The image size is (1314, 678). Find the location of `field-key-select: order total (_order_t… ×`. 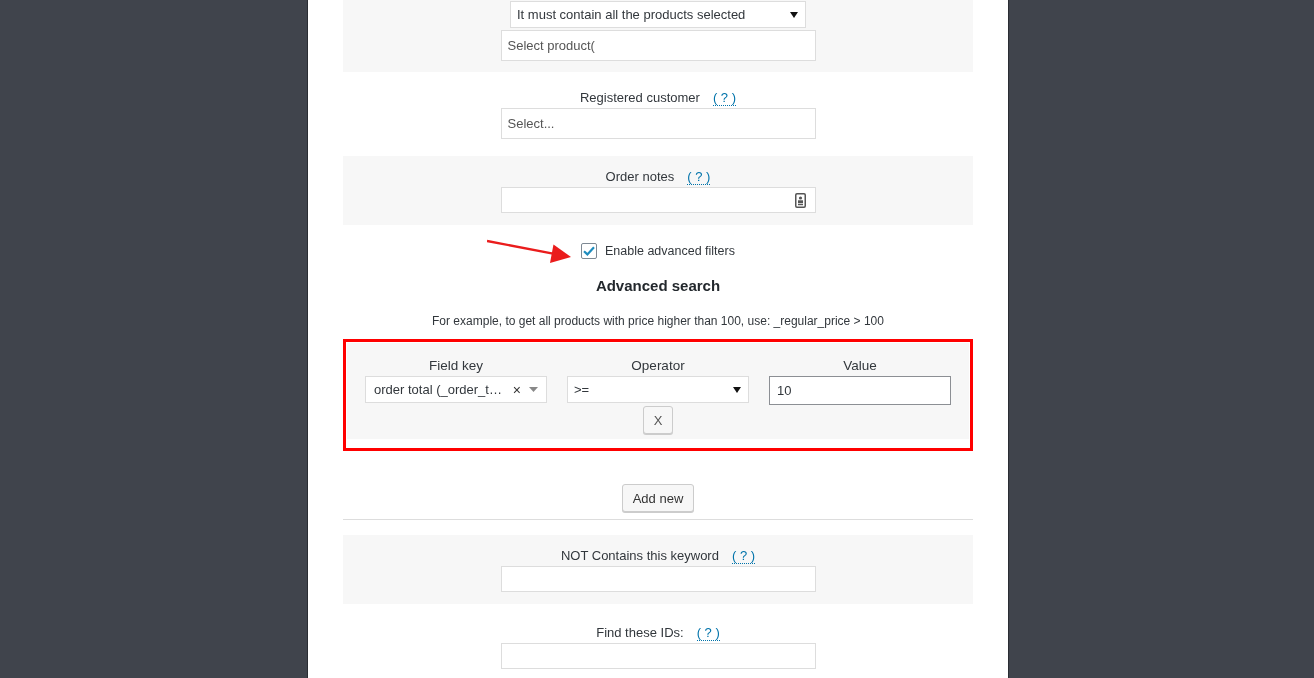

field-key-select: order total (_order_t… × is located at coordinates (456, 389).